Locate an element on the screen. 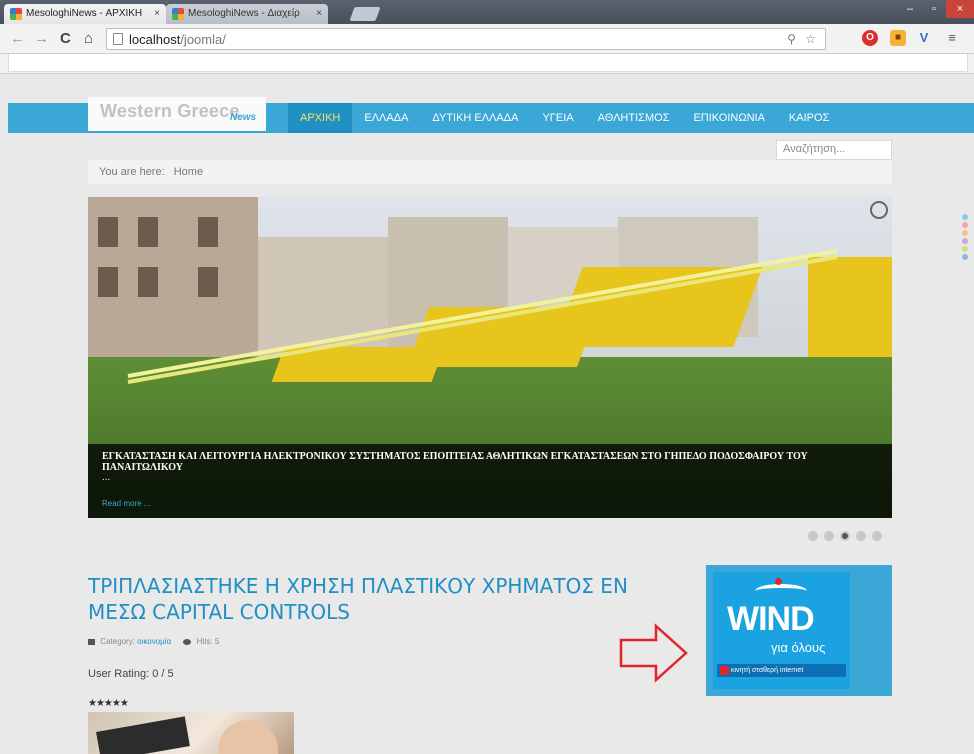  close-window-button: × is located at coordinates (960, 9).